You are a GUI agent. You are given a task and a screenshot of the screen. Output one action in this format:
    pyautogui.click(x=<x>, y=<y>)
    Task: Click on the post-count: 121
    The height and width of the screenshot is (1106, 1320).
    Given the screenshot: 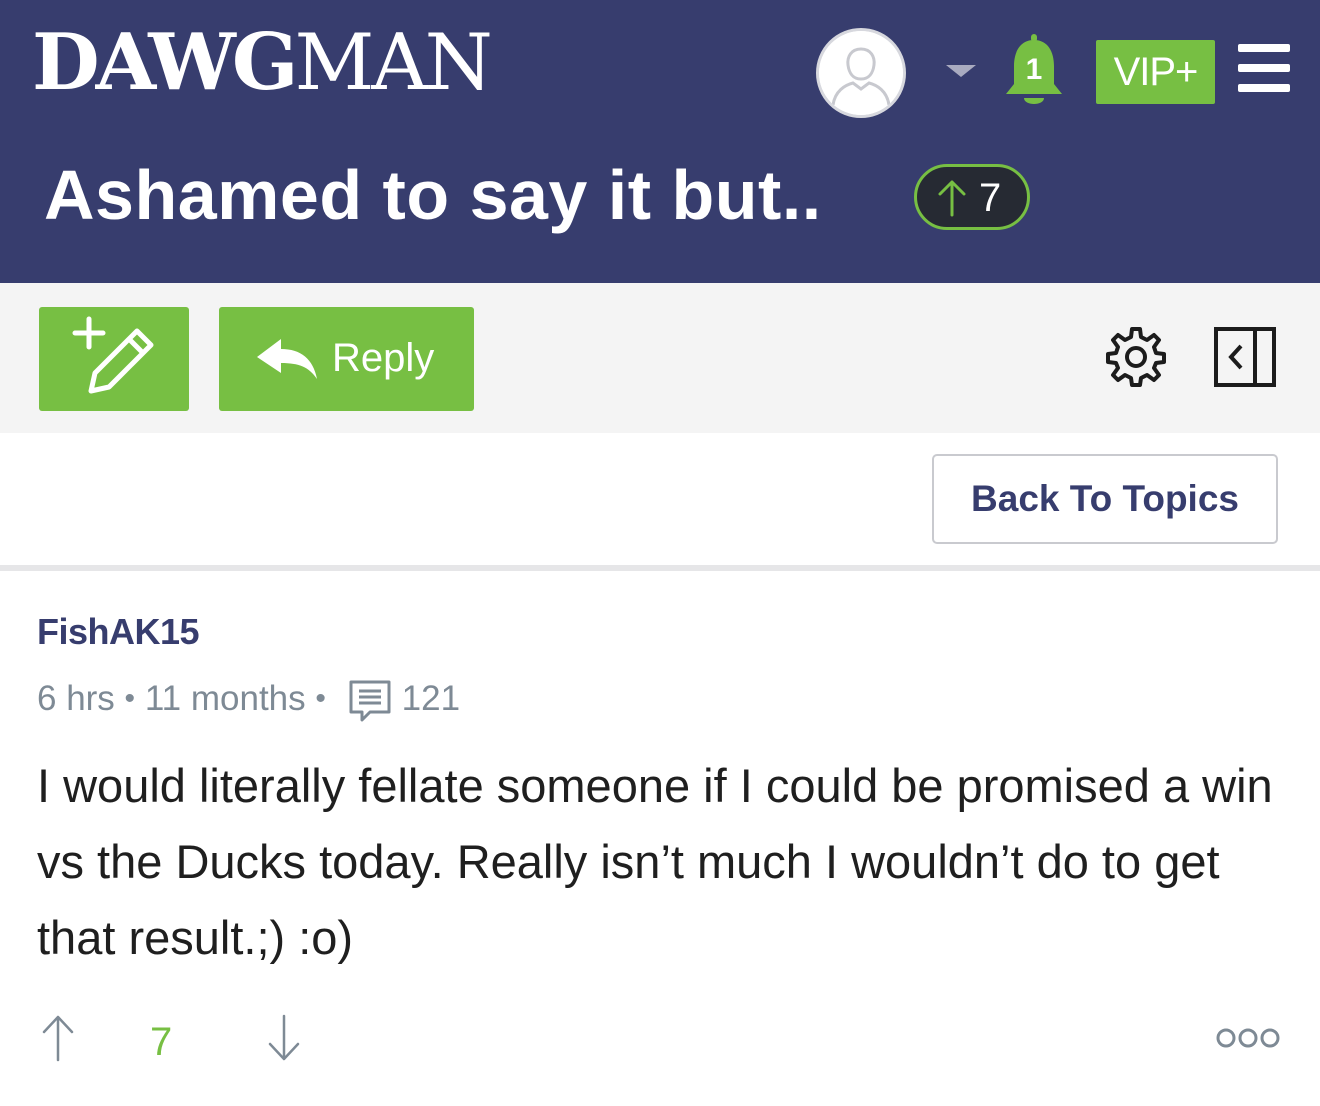 What is the action you would take?
    pyautogui.click(x=431, y=698)
    